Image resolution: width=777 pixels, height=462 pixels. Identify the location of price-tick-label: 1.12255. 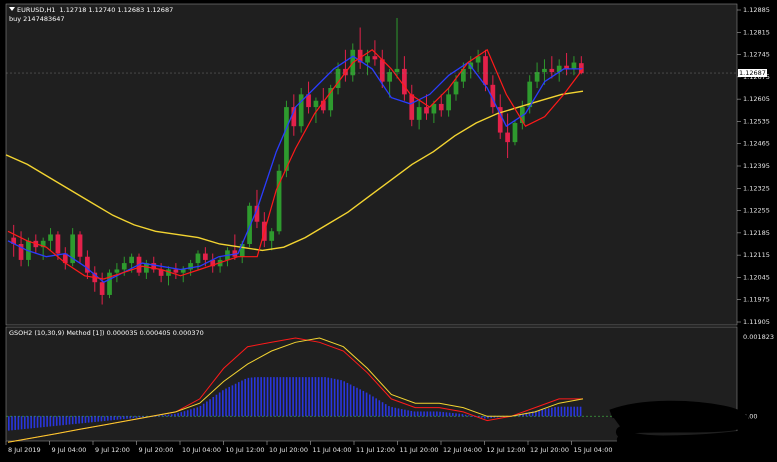
(756, 211).